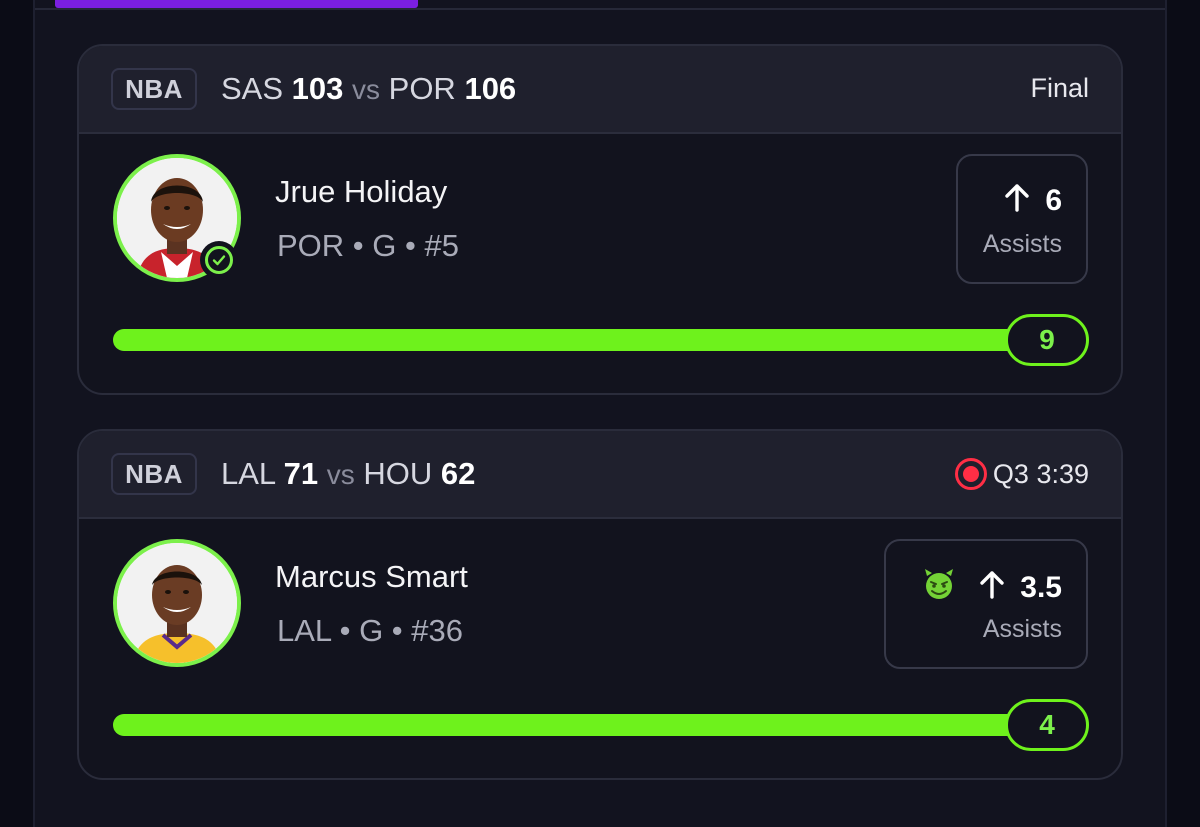 The height and width of the screenshot is (827, 1200). What do you see at coordinates (1041, 587) in the screenshot?
I see `pick-line-value: 3.5` at bounding box center [1041, 587].